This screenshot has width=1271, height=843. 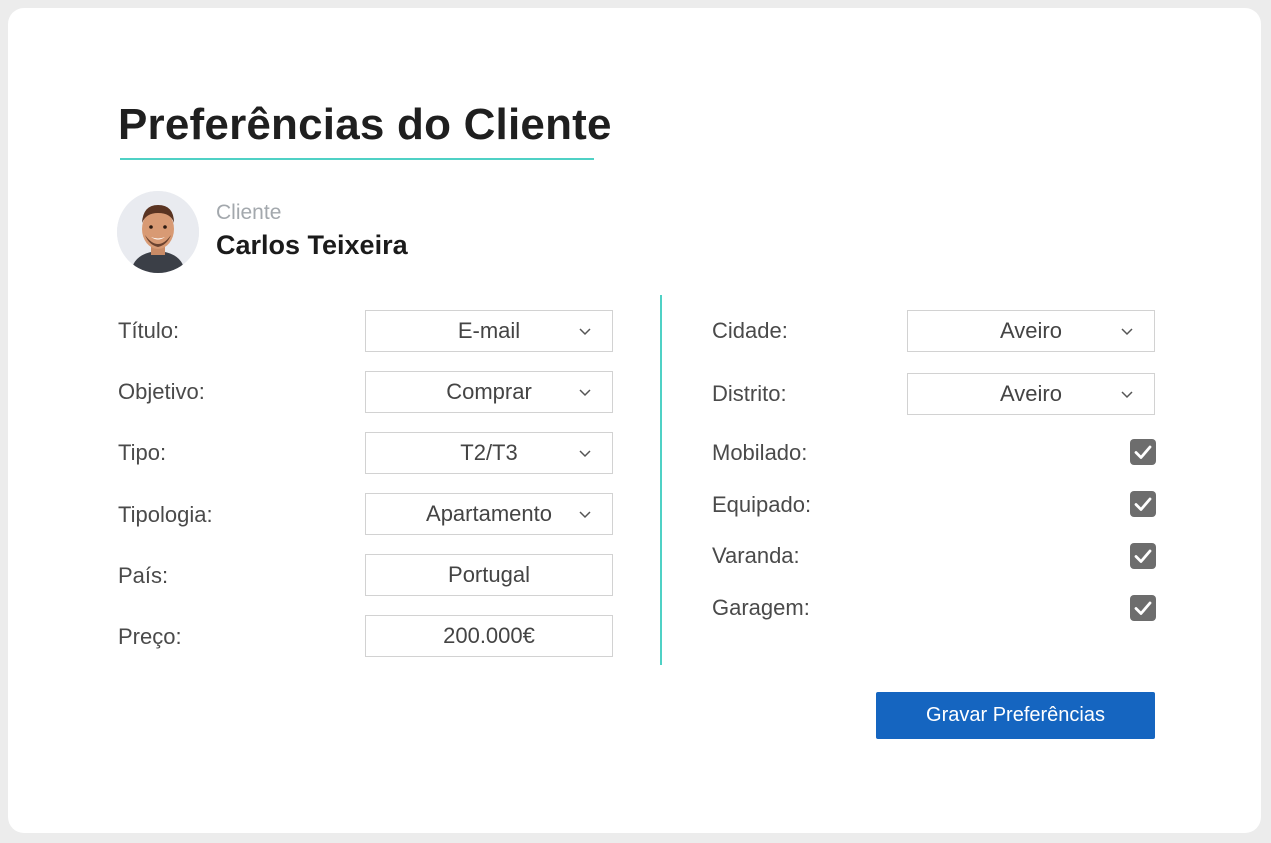 I want to click on varanda-label: Varanda:, so click(x=756, y=555).